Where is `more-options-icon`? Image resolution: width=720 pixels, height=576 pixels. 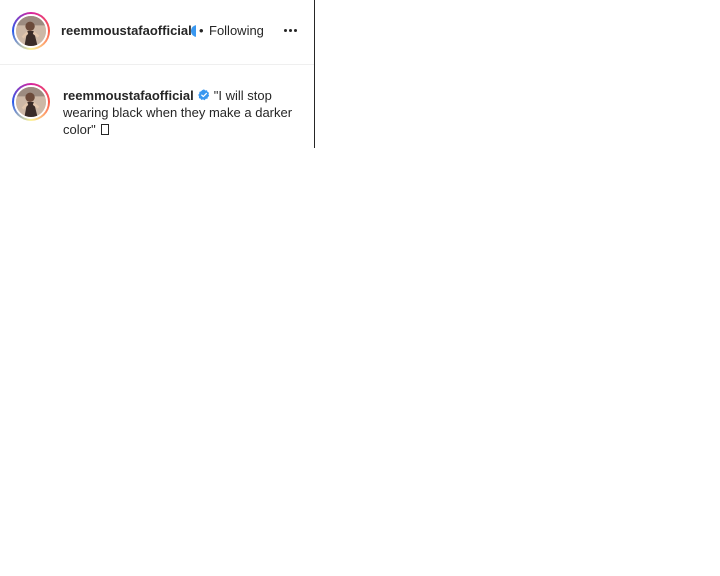 more-options-icon is located at coordinates (291, 31).